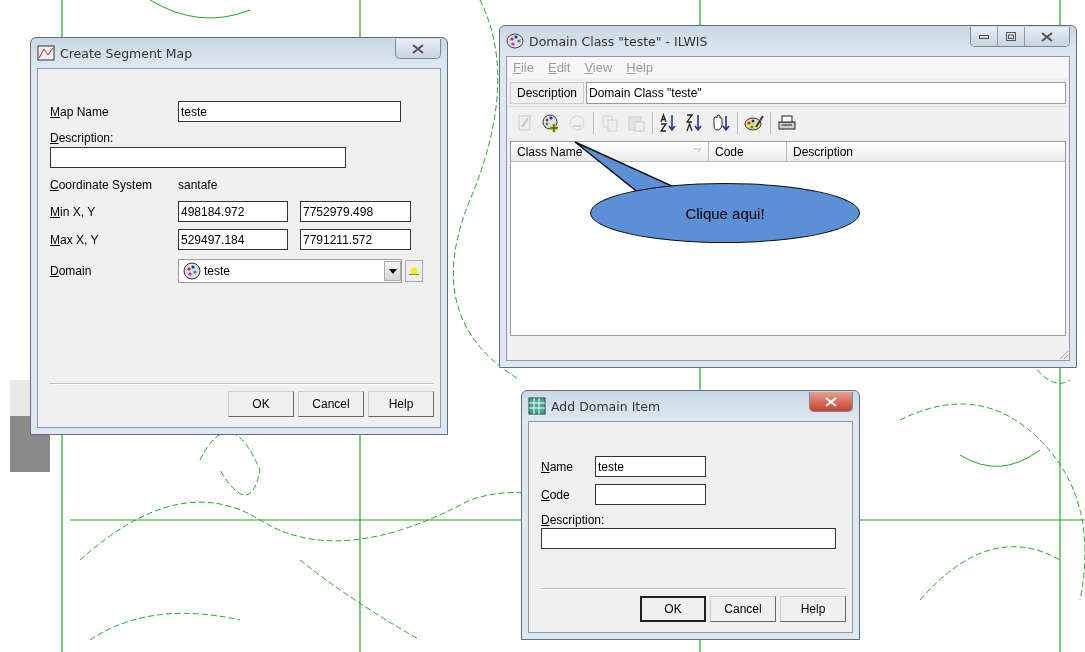  I want to click on coordinate-system-value: santafe, so click(198, 185).